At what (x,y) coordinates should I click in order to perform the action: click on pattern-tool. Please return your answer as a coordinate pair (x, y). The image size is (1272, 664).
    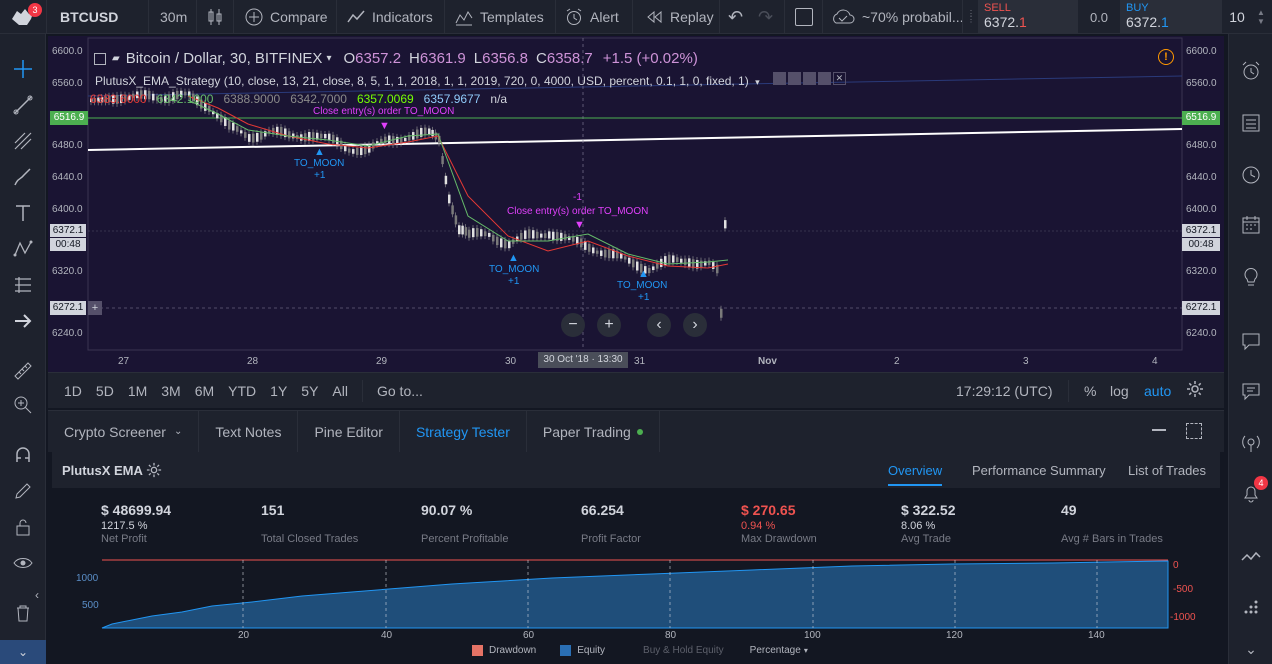
    Looking at the image, I should click on (23, 249).